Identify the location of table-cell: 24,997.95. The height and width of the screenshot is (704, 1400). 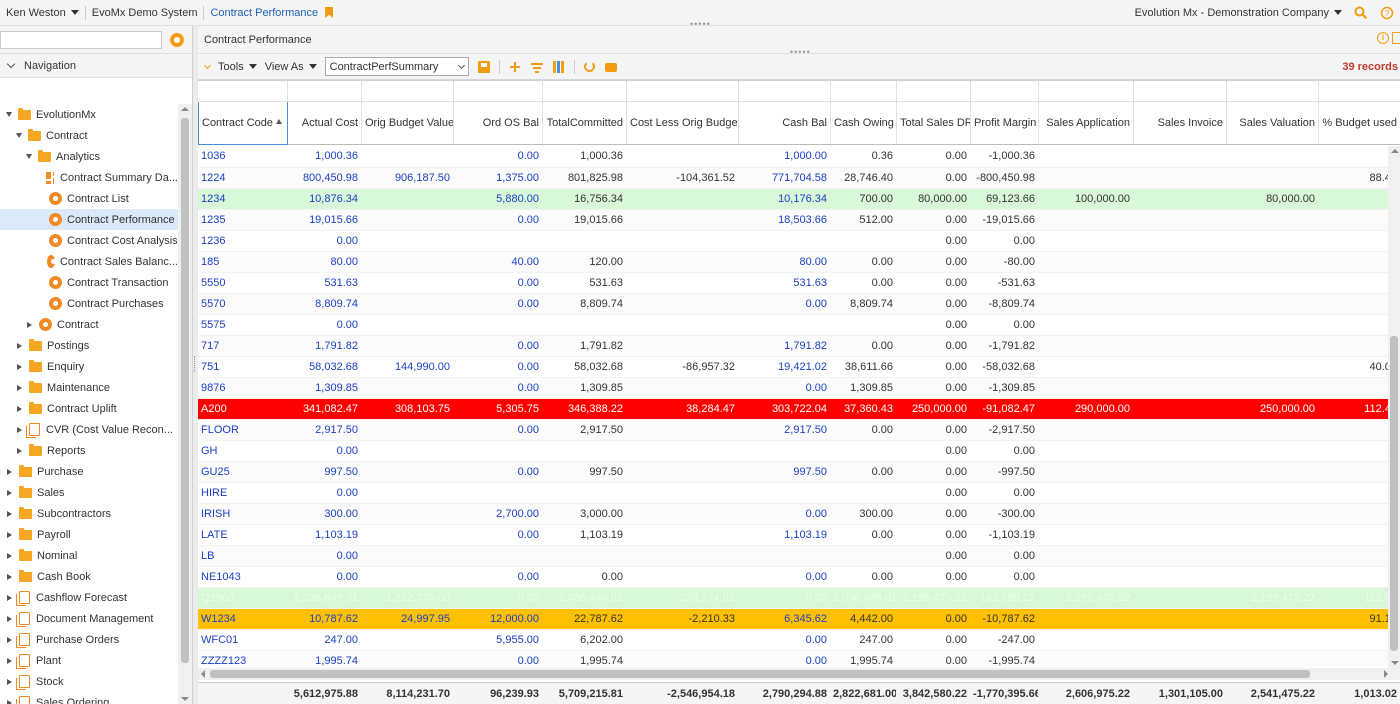
(407, 619).